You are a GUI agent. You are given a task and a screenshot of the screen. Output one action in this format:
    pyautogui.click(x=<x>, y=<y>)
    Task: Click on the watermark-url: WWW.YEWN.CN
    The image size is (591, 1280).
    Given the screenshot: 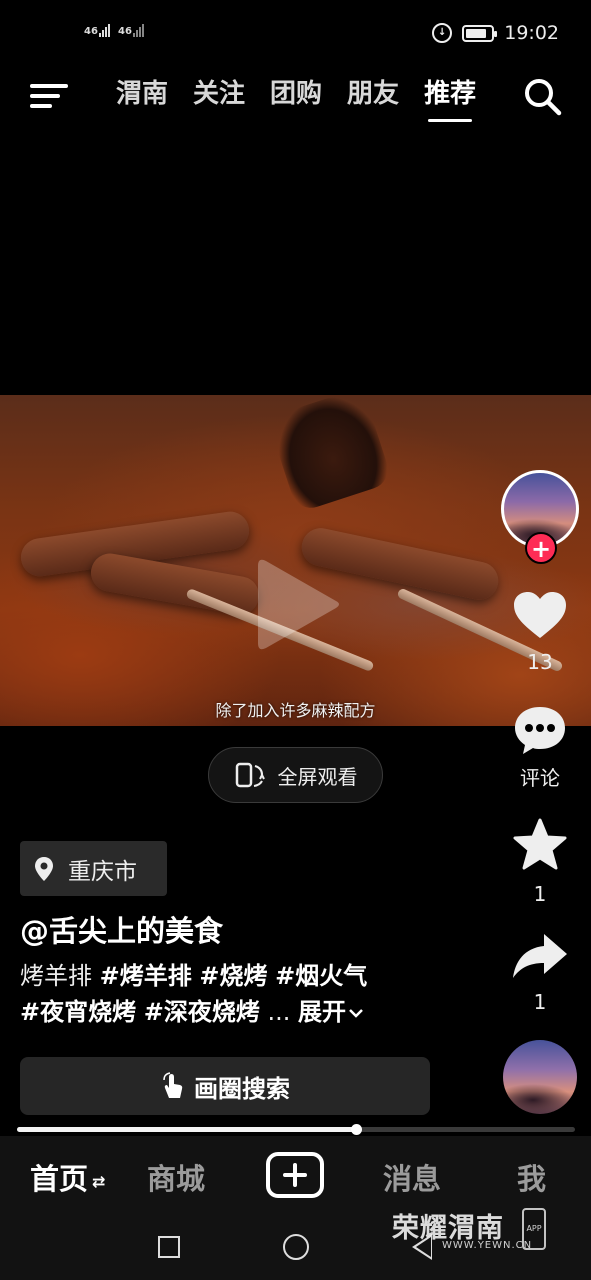 What is the action you would take?
    pyautogui.click(x=487, y=1245)
    